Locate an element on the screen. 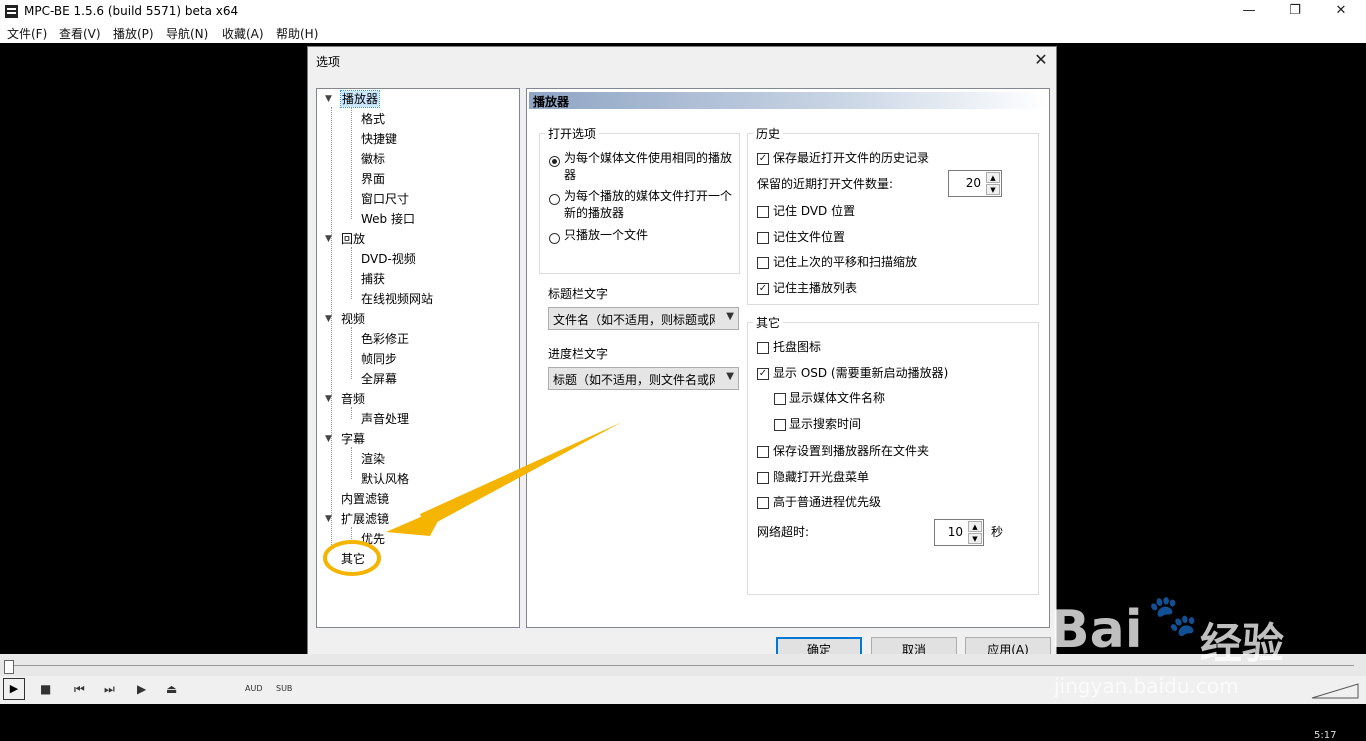 This screenshot has height=741, width=1366. tree-item-color: 色彩修正 is located at coordinates (385, 339).